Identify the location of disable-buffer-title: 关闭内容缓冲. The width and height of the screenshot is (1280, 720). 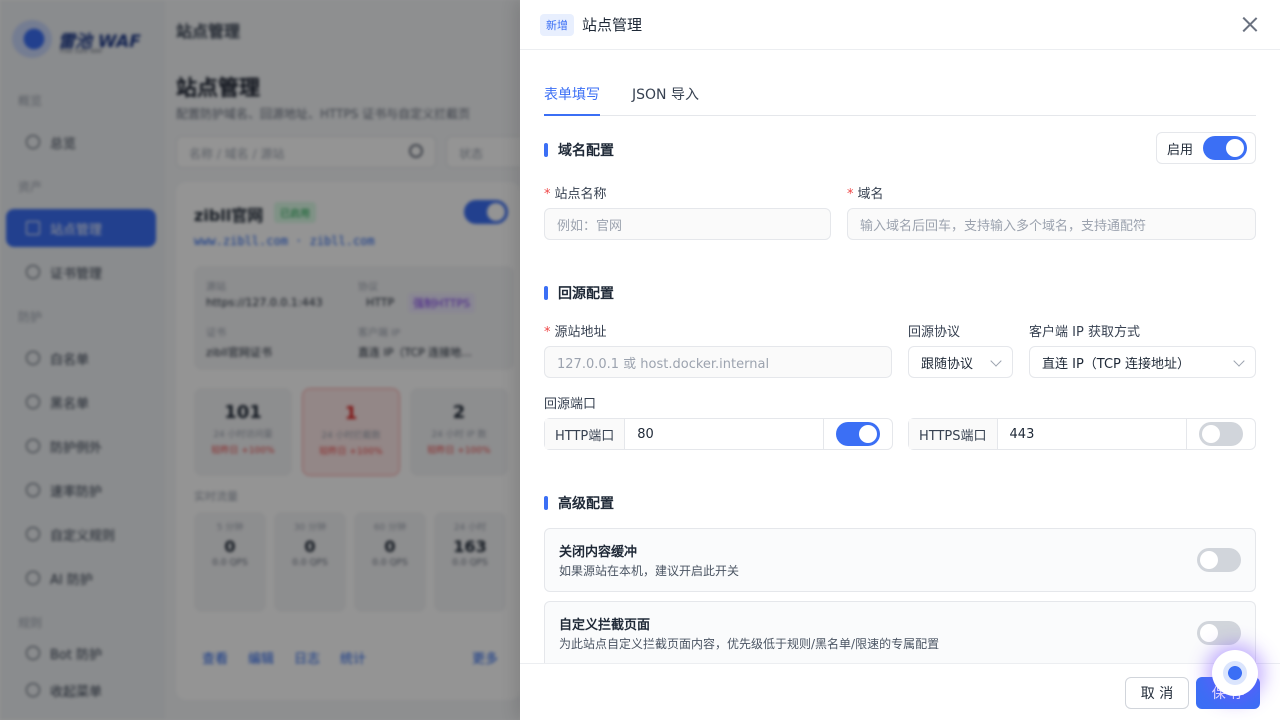
(598, 552).